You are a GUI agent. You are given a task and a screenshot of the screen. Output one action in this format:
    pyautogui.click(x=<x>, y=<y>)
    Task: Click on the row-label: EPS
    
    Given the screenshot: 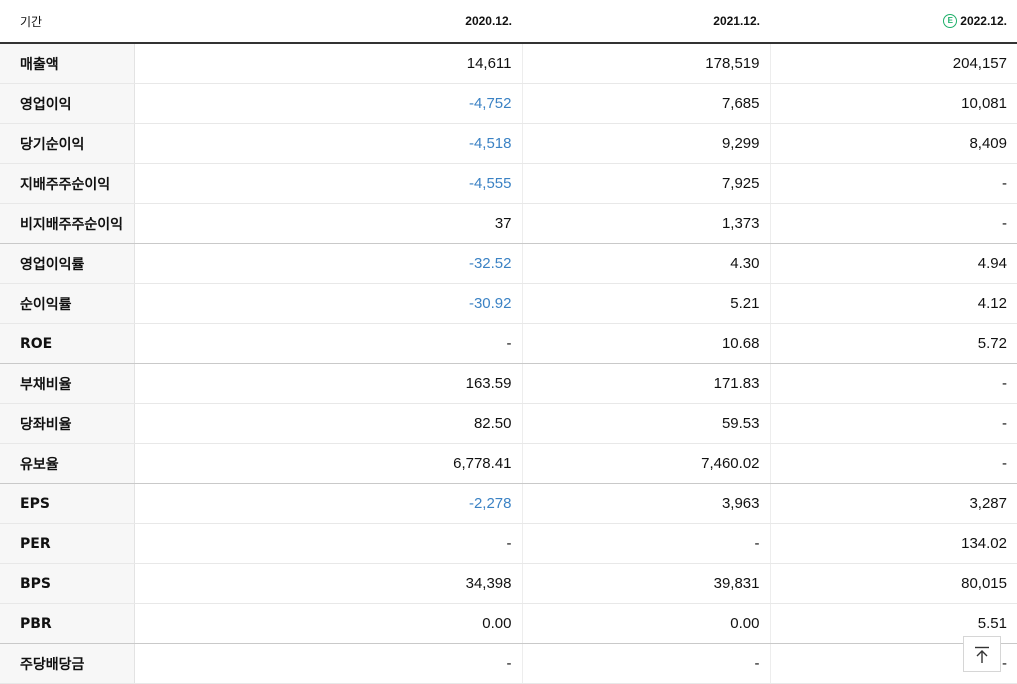 What is the action you would take?
    pyautogui.click(x=67, y=503)
    